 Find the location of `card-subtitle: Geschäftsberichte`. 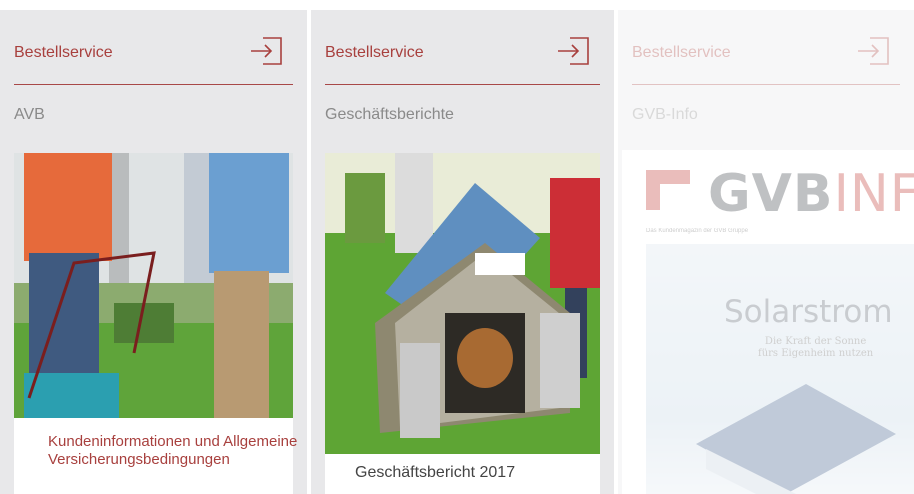

card-subtitle: Geschäftsberichte is located at coordinates (389, 114).